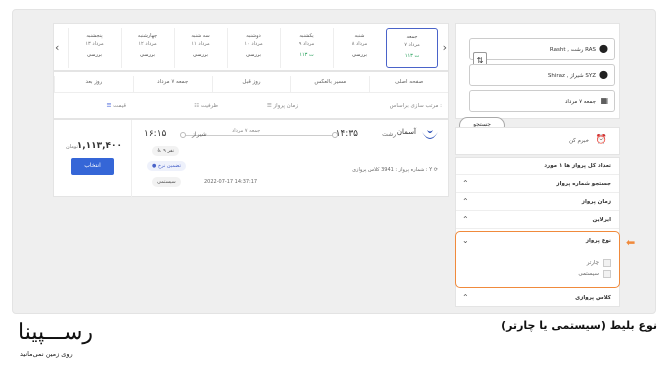  I want to click on sort-capacity-option: ☷ ظرفیت, so click(206, 106).